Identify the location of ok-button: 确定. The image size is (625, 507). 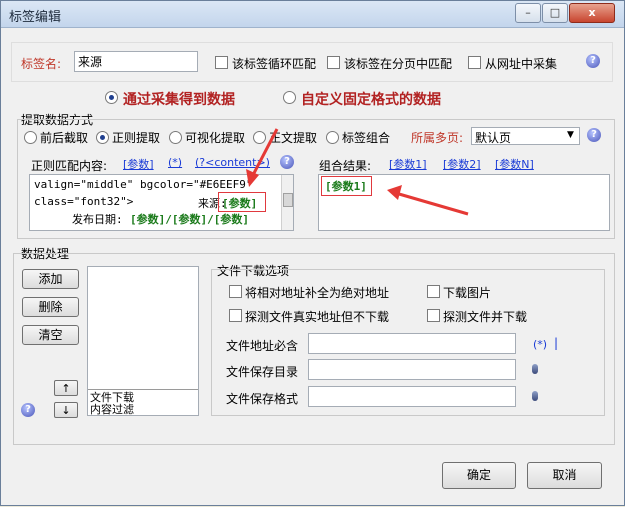
(479, 475).